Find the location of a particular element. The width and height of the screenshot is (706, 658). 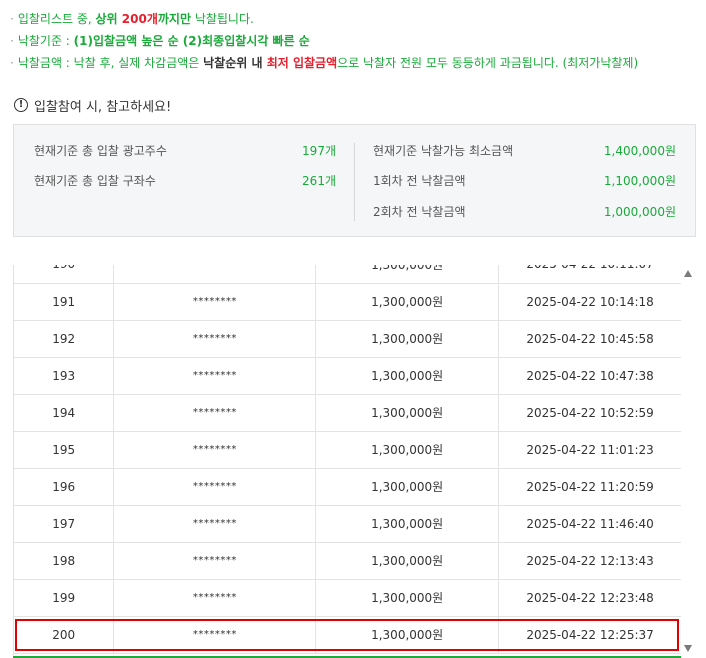

table-row: 194 ******** 1,300,000원 2025-04-22 10:52:59 is located at coordinates (347, 413).